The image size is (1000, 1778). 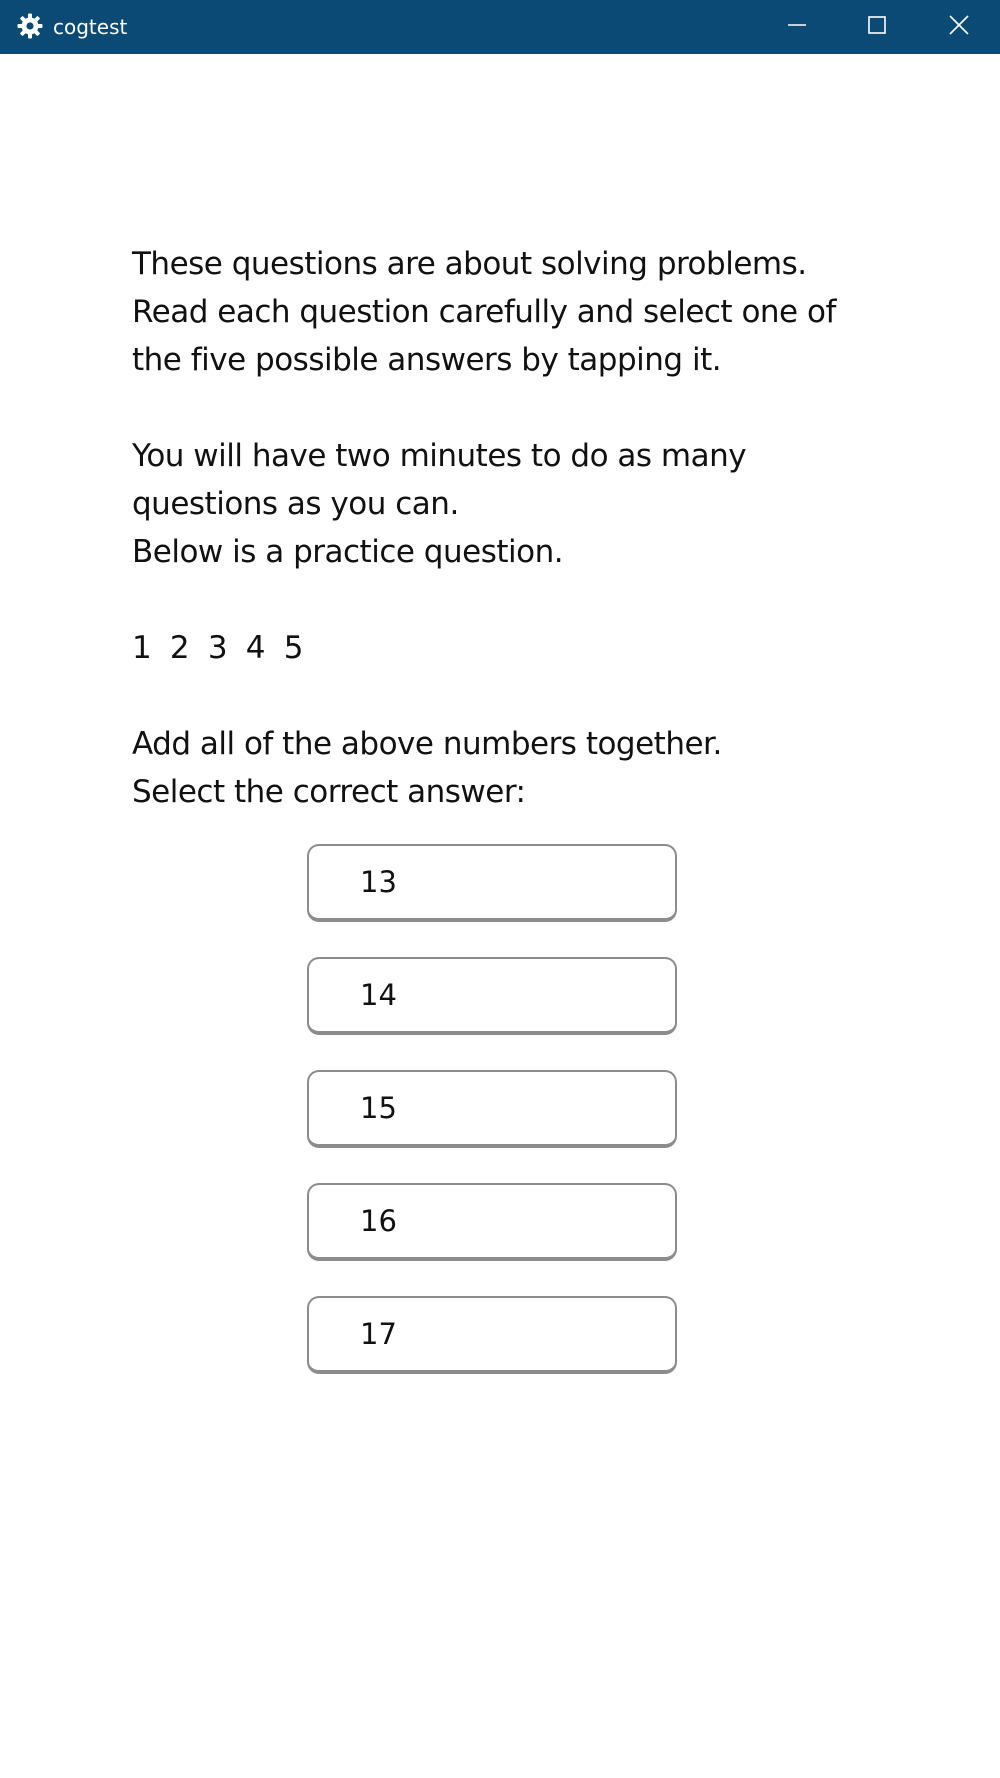 I want to click on maximize-icon, so click(x=877, y=27).